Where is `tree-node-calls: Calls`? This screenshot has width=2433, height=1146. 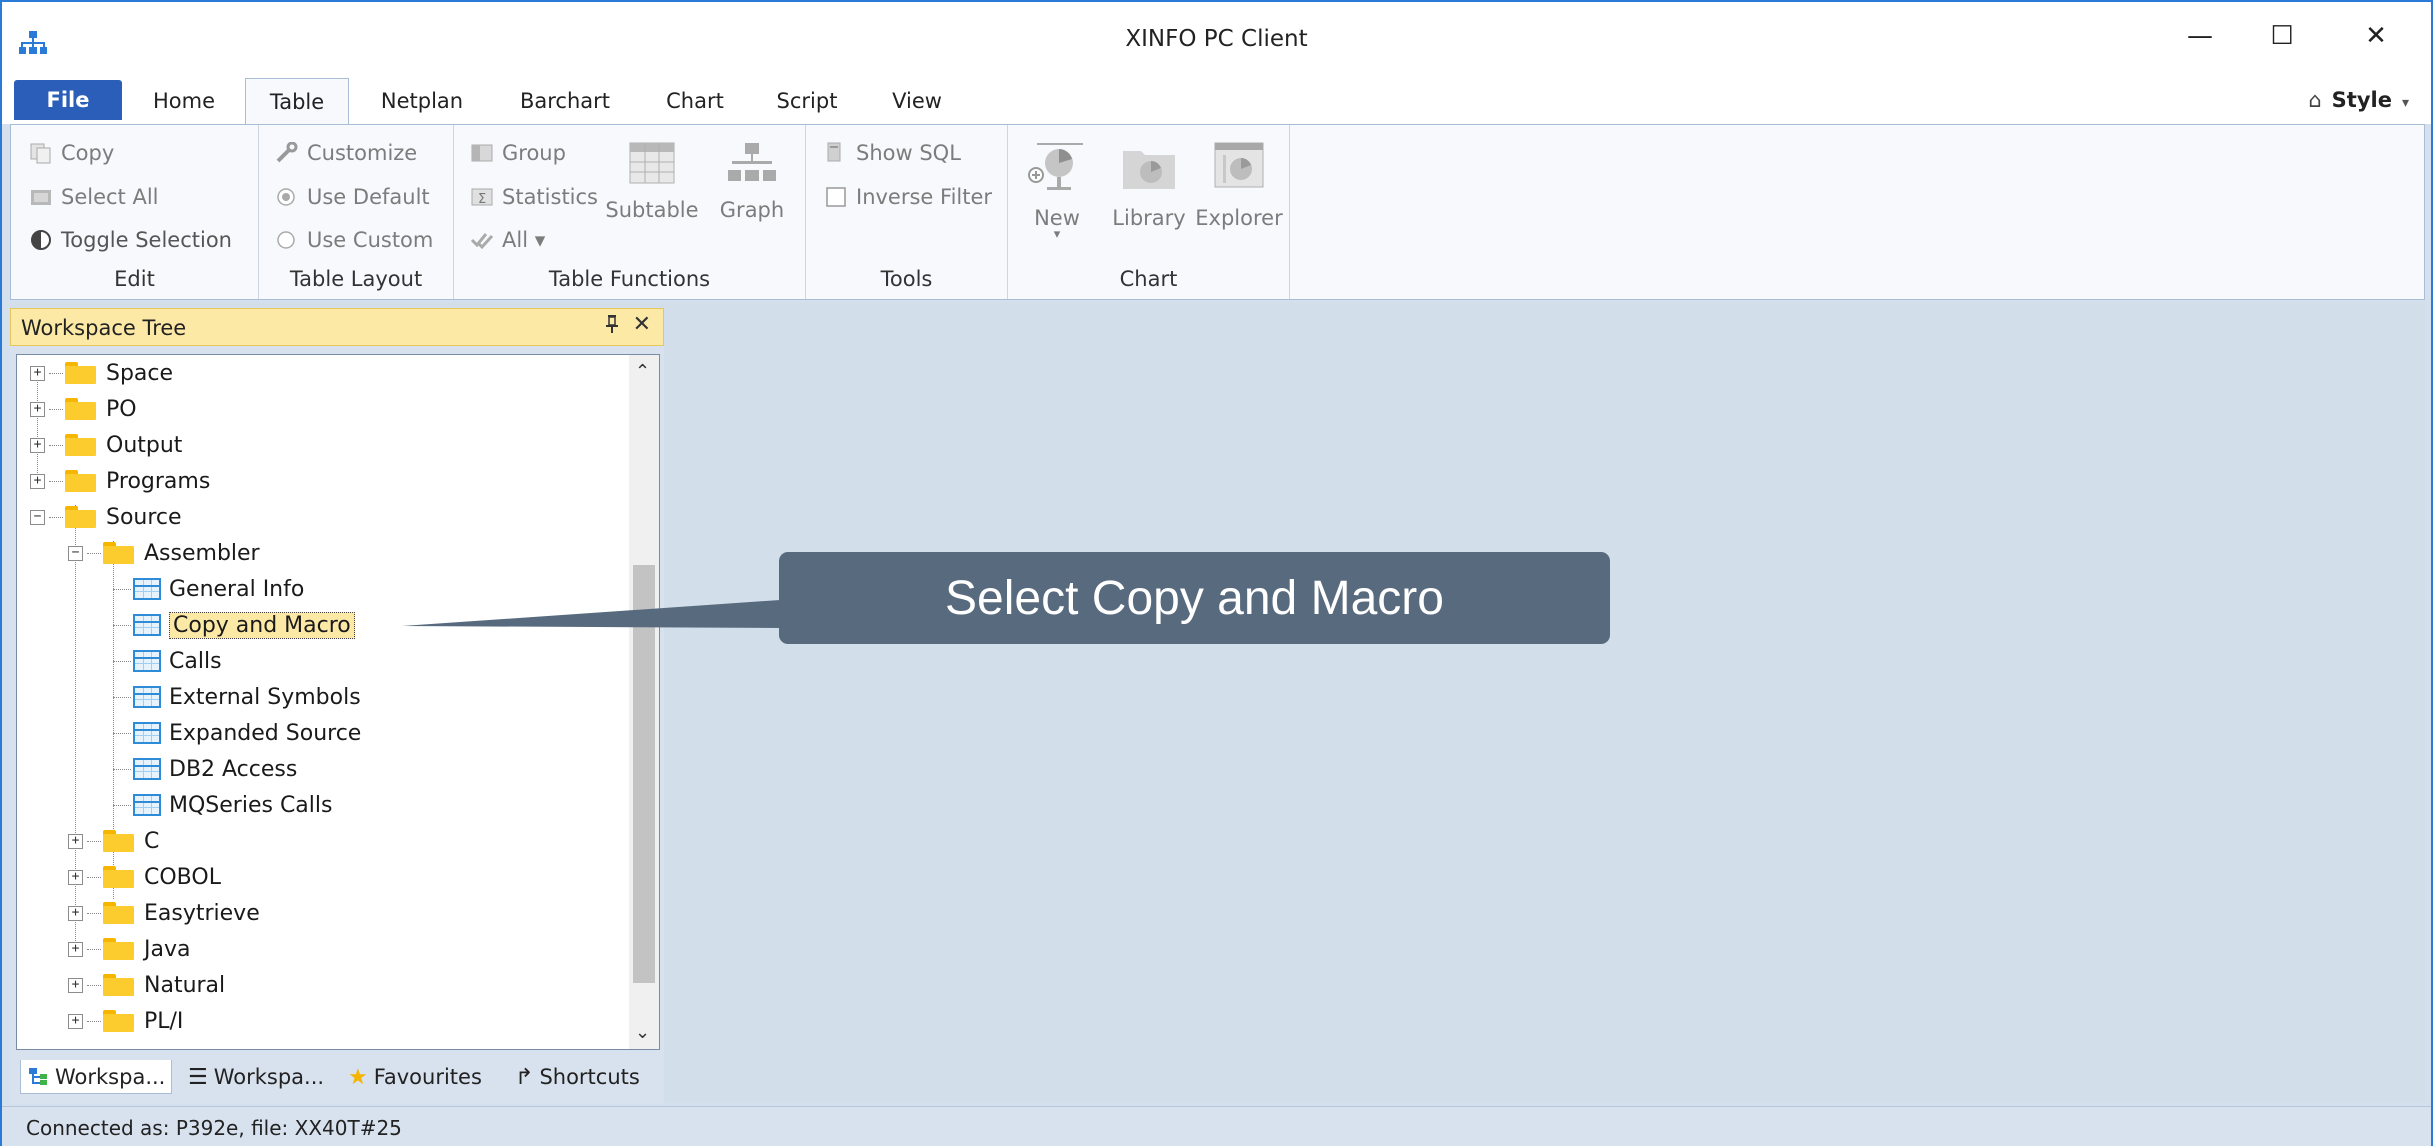
tree-node-calls: Calls is located at coordinates (167, 661).